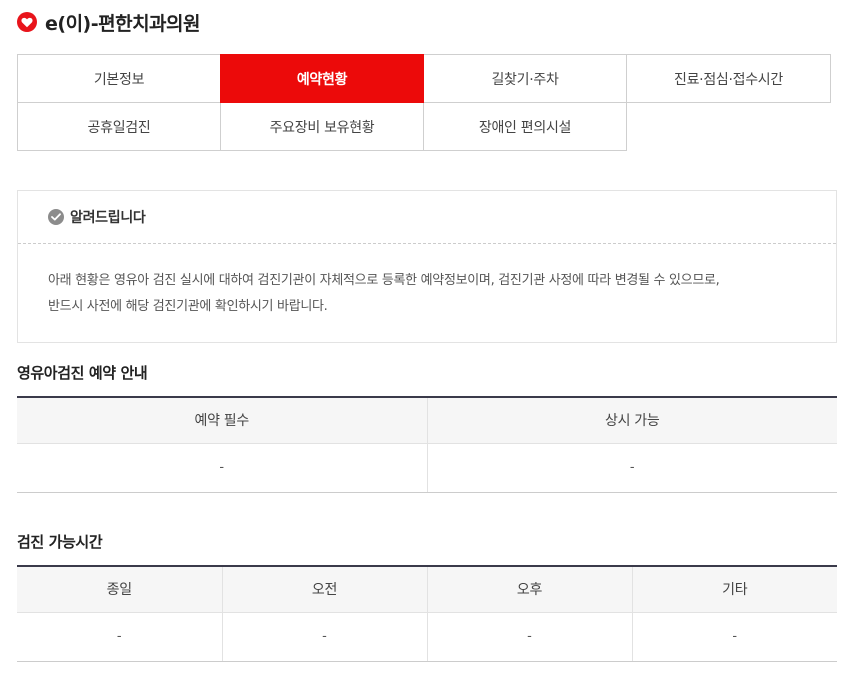 Image resolution: width=855 pixels, height=673 pixels. I want to click on tab-row-1: 기본정보 예약현황 길찾기·주차 진료·점심·접수시간, so click(425, 78).